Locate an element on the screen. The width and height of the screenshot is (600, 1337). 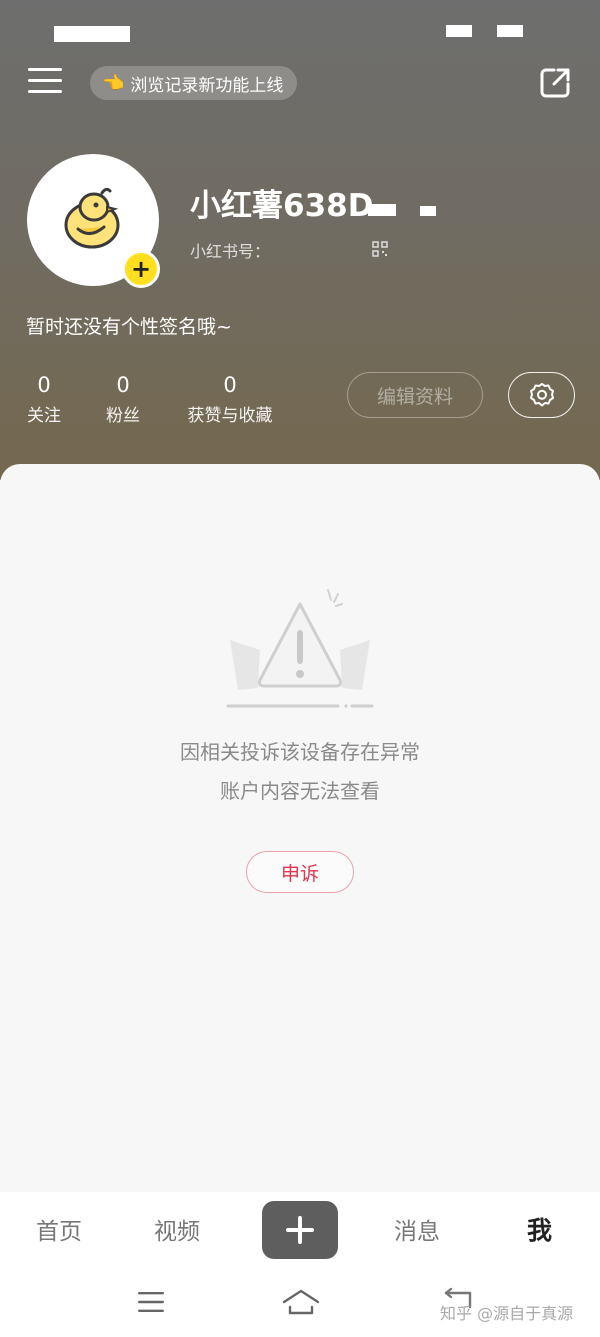
user-id-label: 小红书号： is located at coordinates (230, 251).